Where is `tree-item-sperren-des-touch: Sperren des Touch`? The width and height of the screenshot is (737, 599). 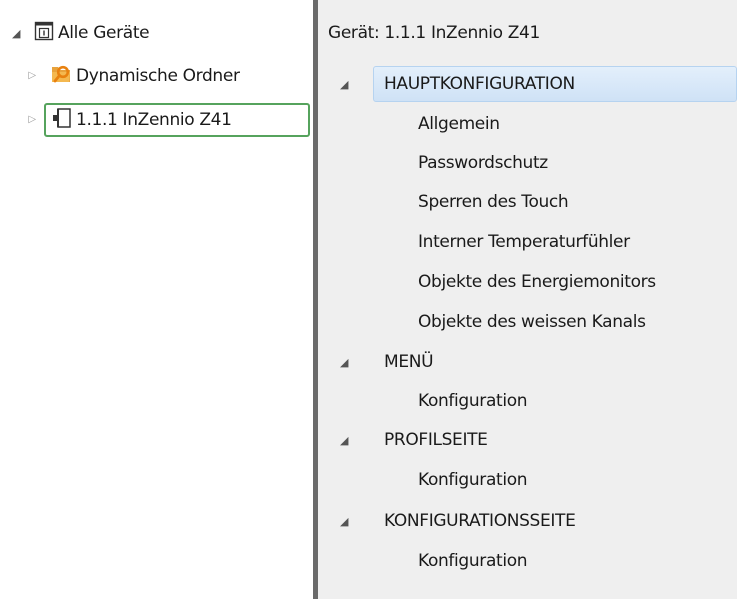 tree-item-sperren-des-touch: Sperren des Touch is located at coordinates (493, 202).